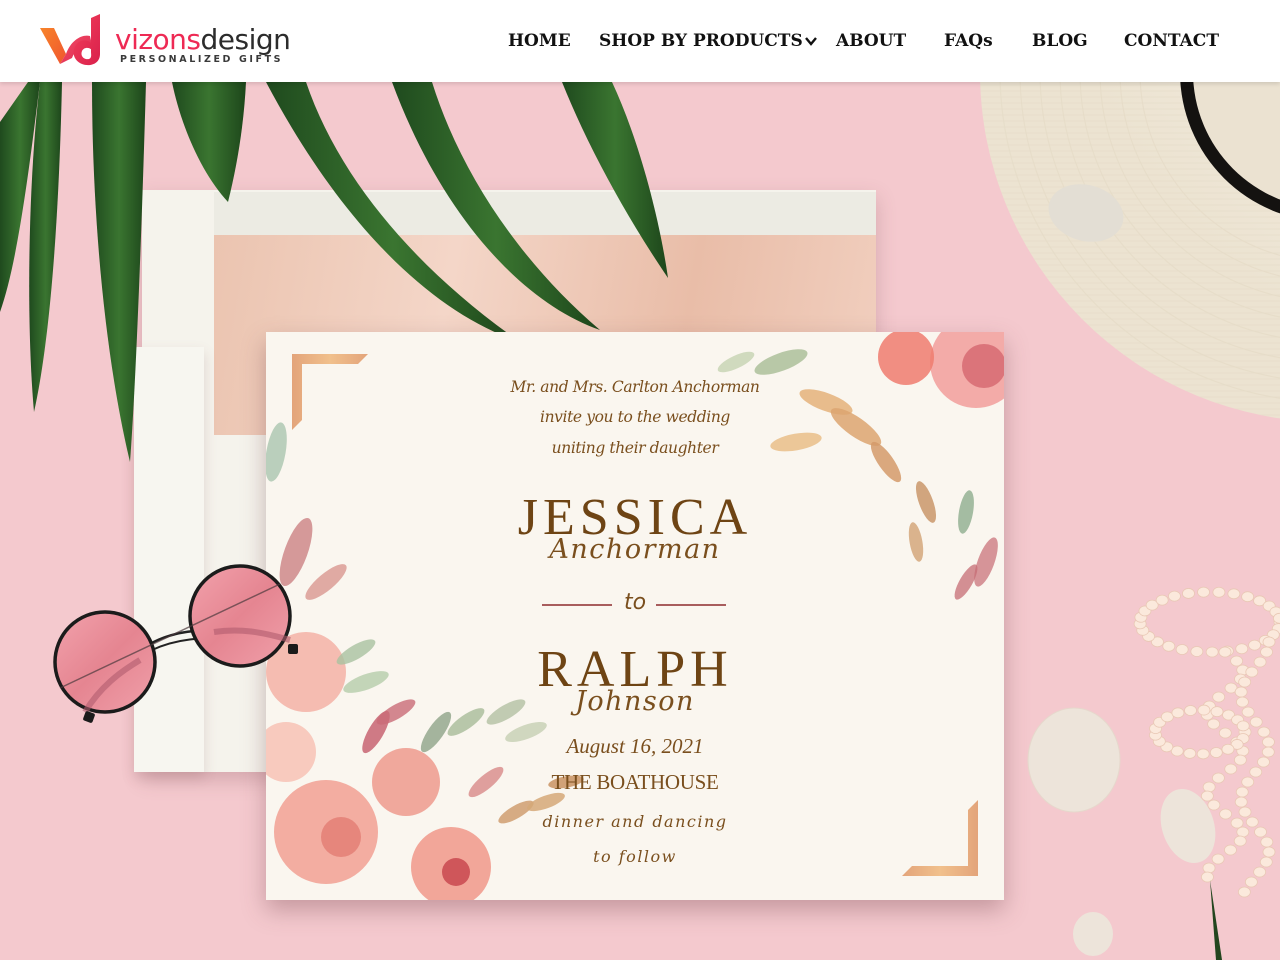 The height and width of the screenshot is (960, 1280). What do you see at coordinates (70, 40) in the screenshot?
I see `vd-logo-mark-icon` at bounding box center [70, 40].